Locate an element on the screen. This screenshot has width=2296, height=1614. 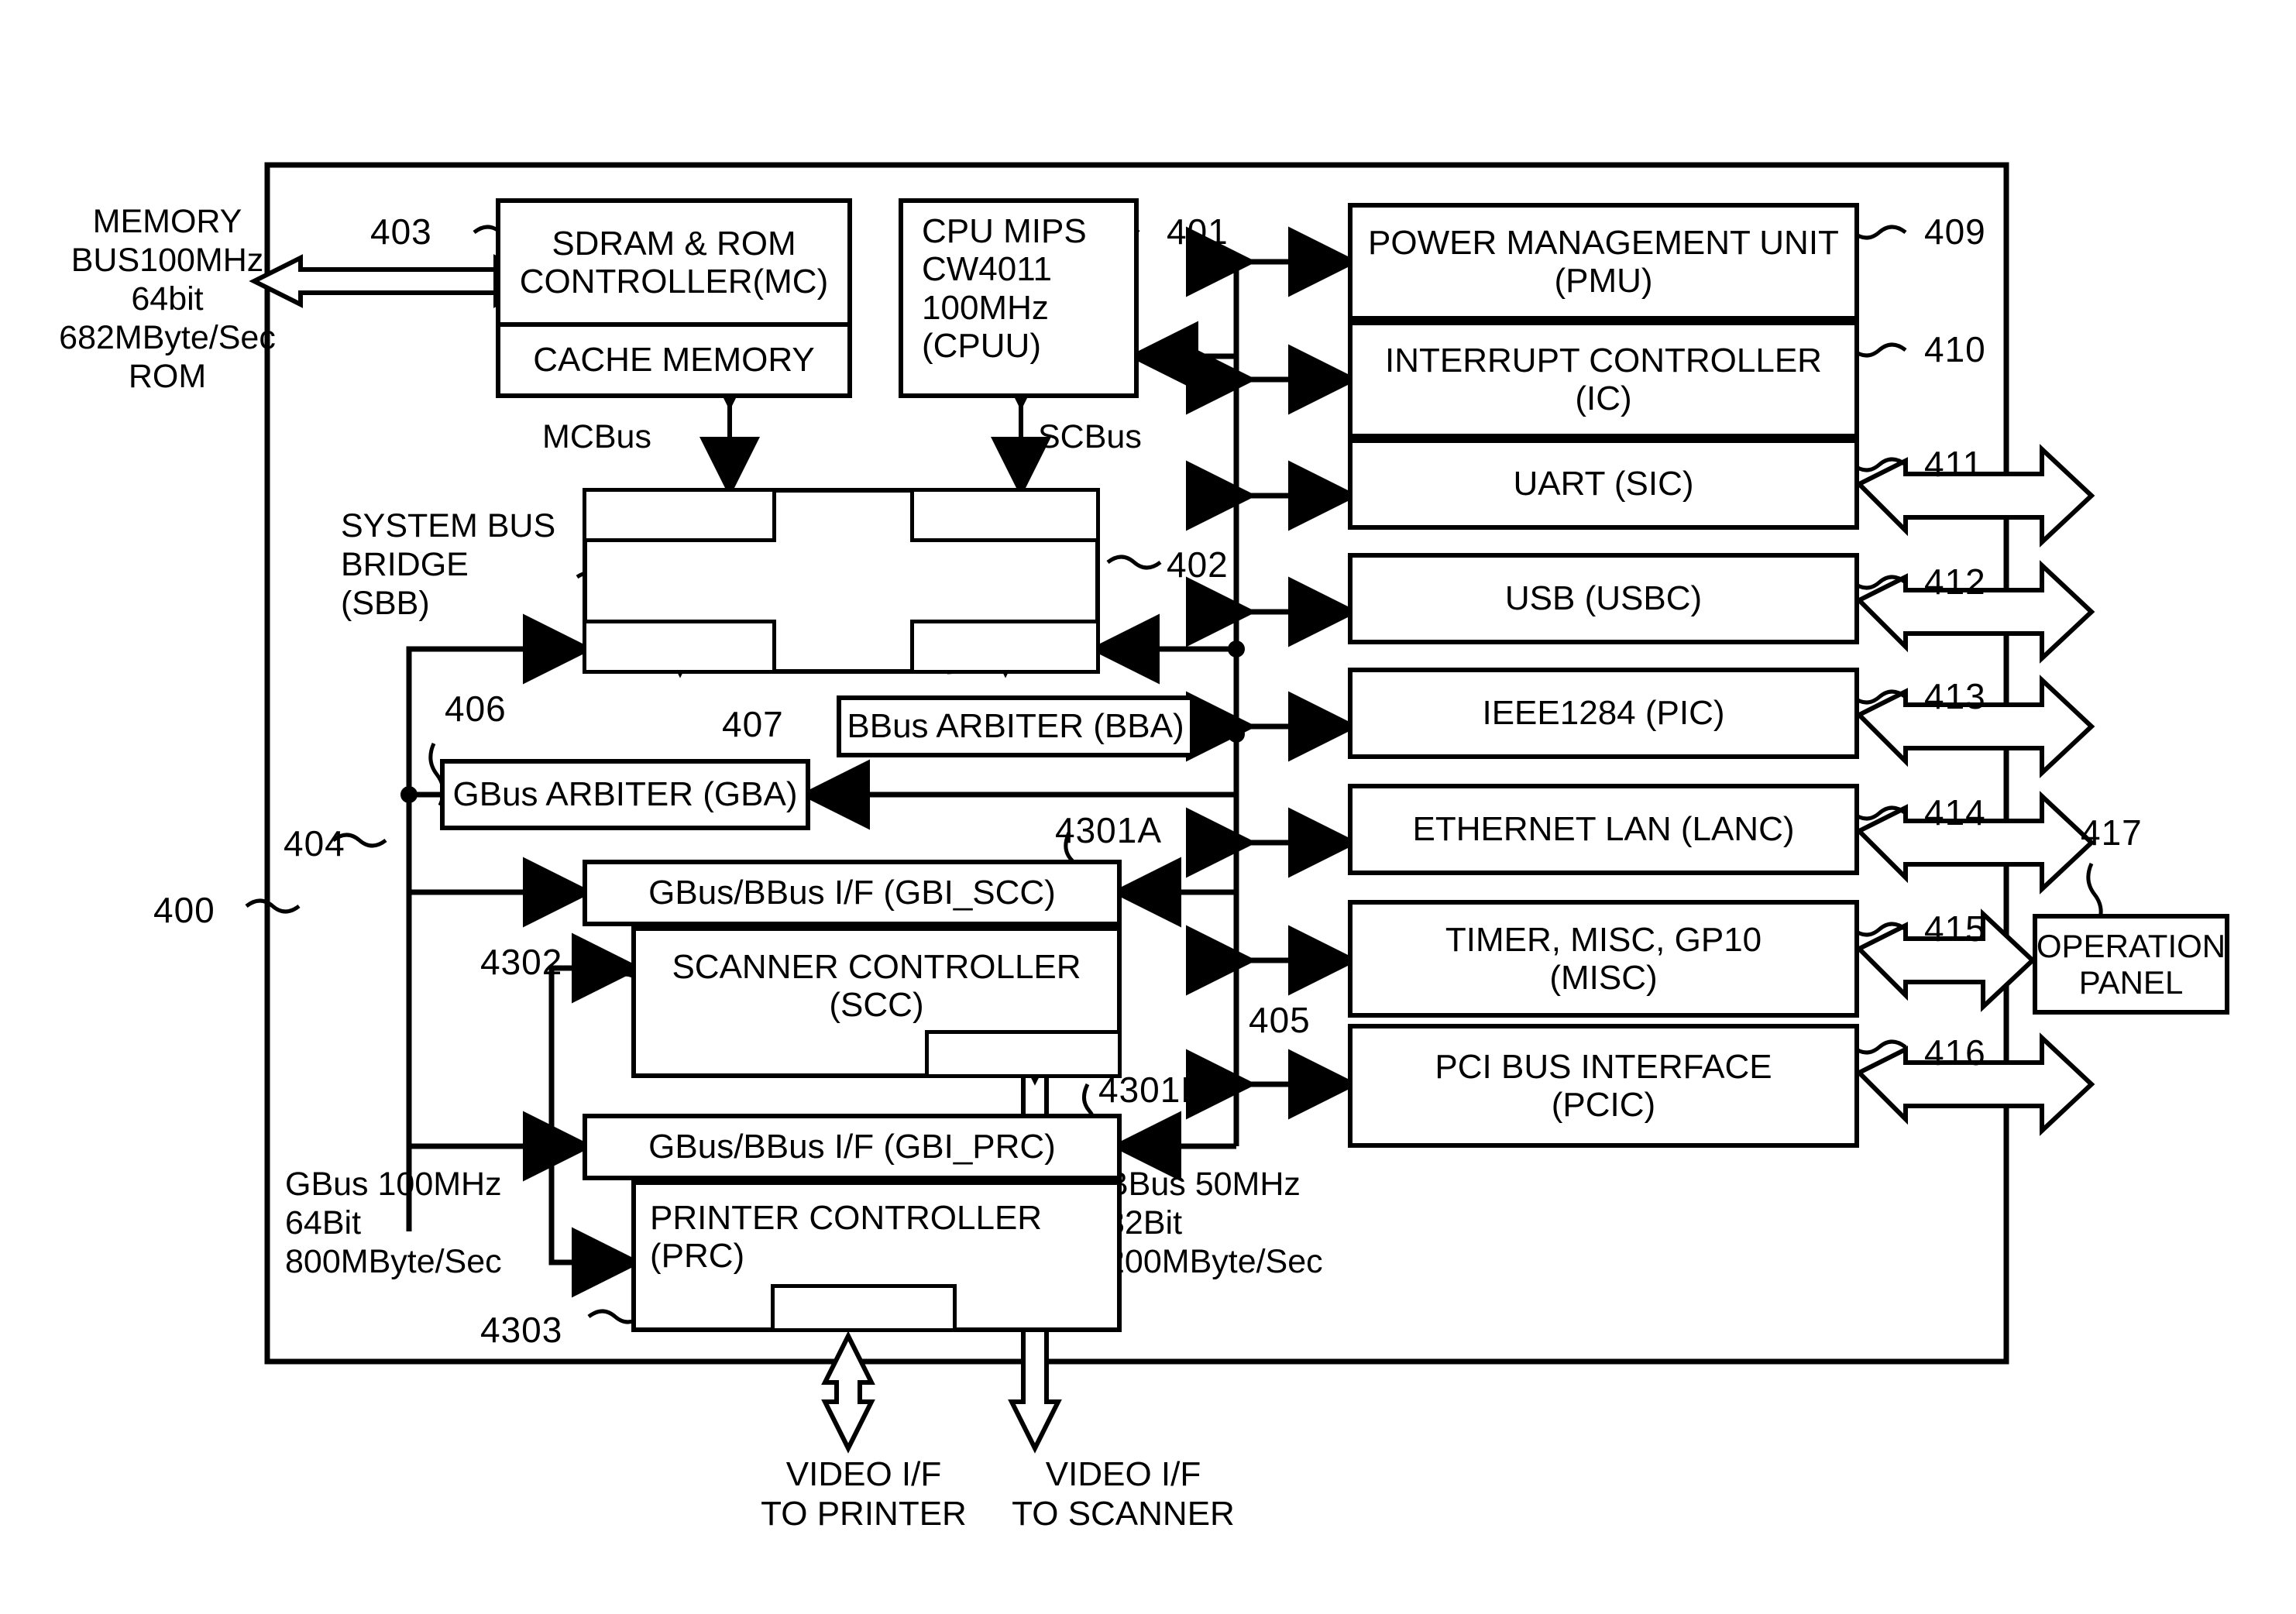
ref-4303: 4303 is located at coordinates (521, 1330).